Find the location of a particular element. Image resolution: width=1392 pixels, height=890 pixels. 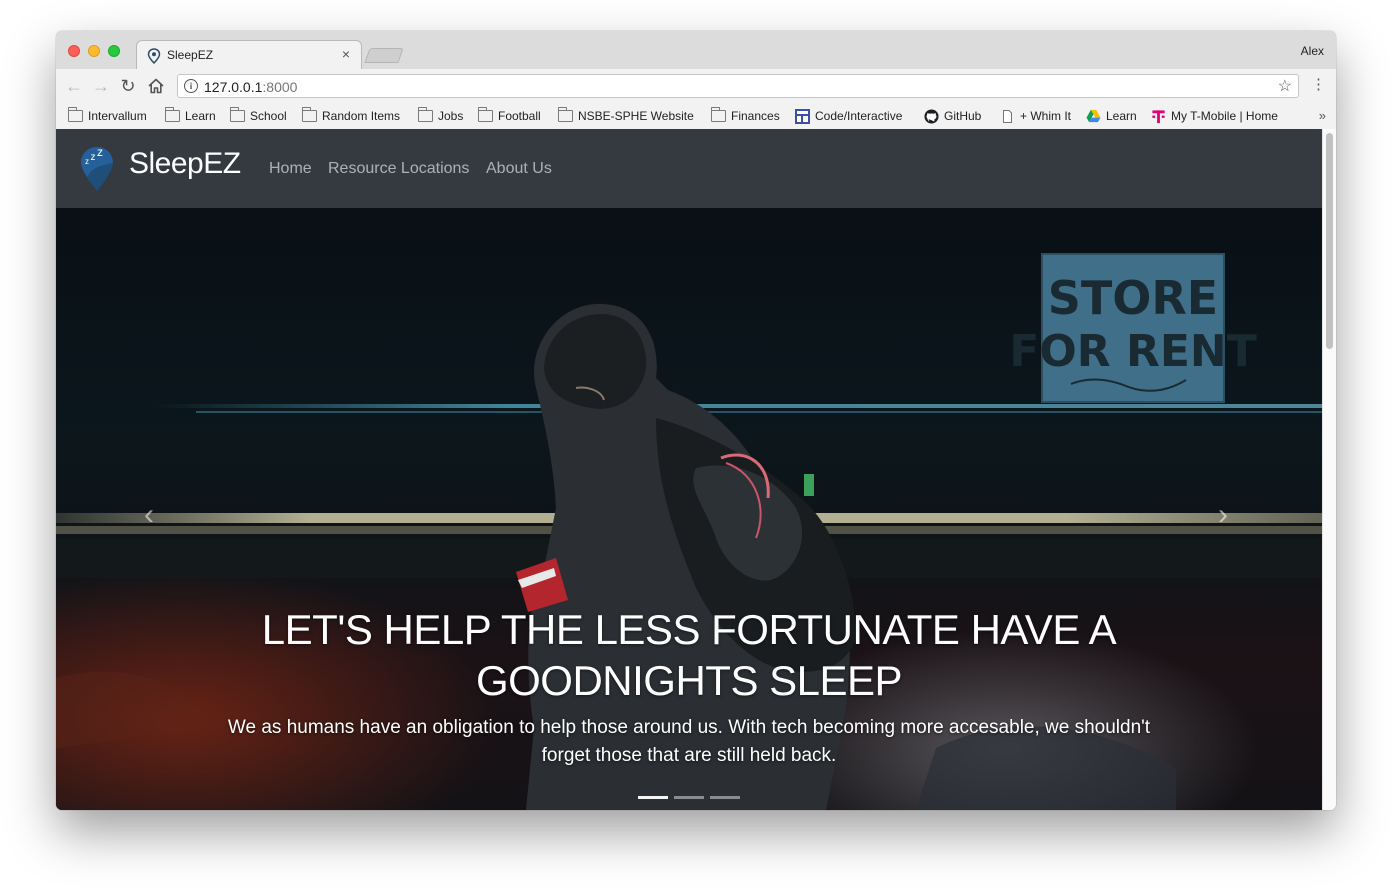

bookmark-jobs: Jobs is located at coordinates (440, 116).